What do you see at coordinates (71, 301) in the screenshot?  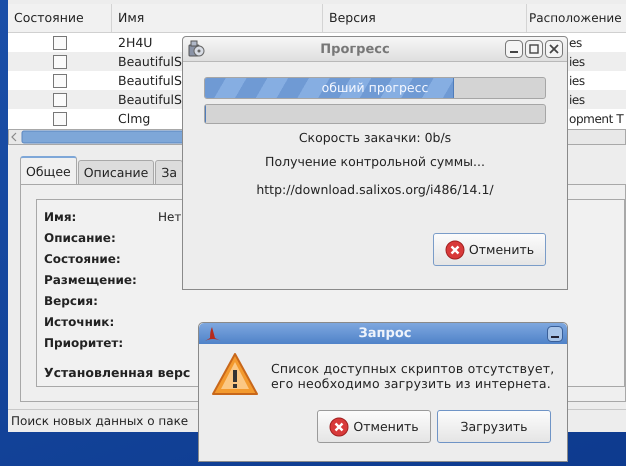 I see `field-label: Версия:` at bounding box center [71, 301].